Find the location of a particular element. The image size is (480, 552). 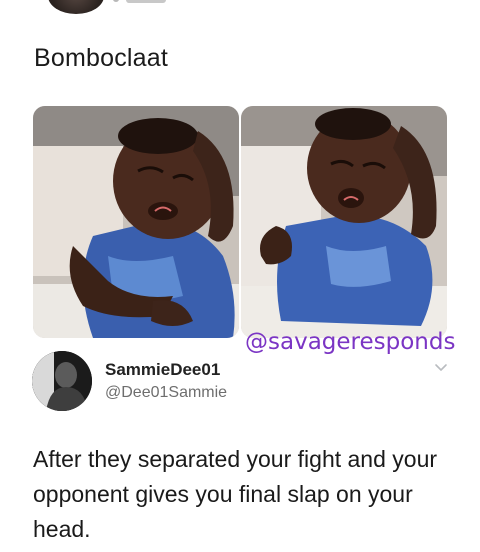

previous-post-text-stub is located at coordinates (146, 1).